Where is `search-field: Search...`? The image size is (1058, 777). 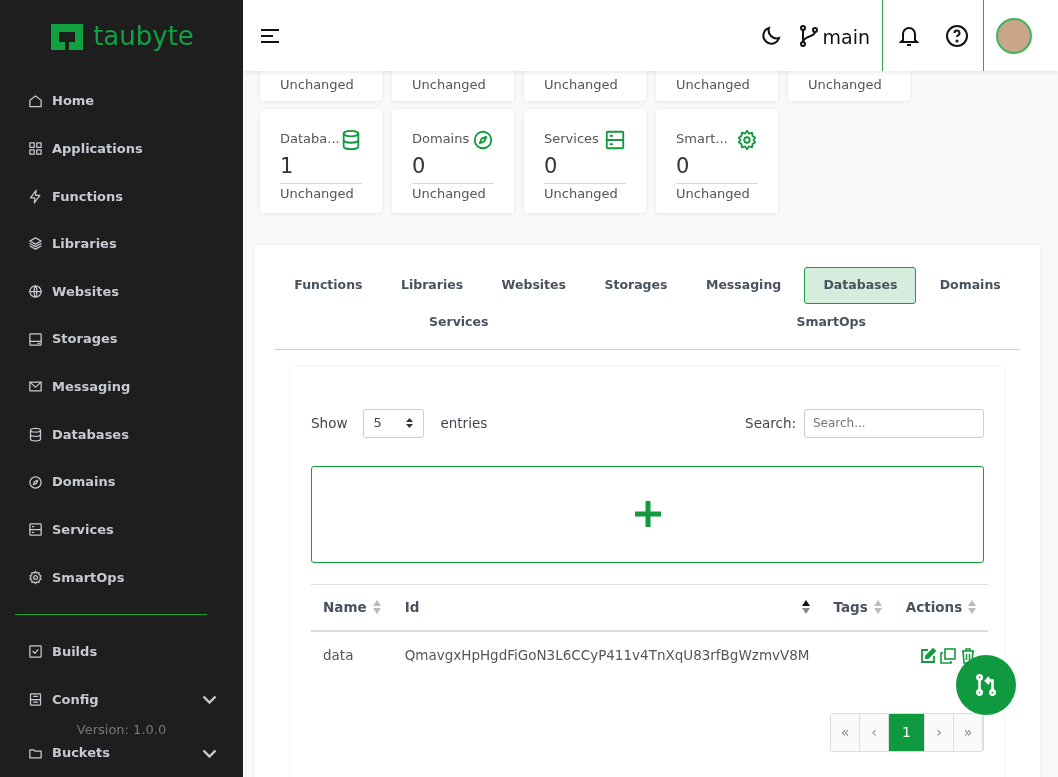
search-field: Search... is located at coordinates (894, 423).